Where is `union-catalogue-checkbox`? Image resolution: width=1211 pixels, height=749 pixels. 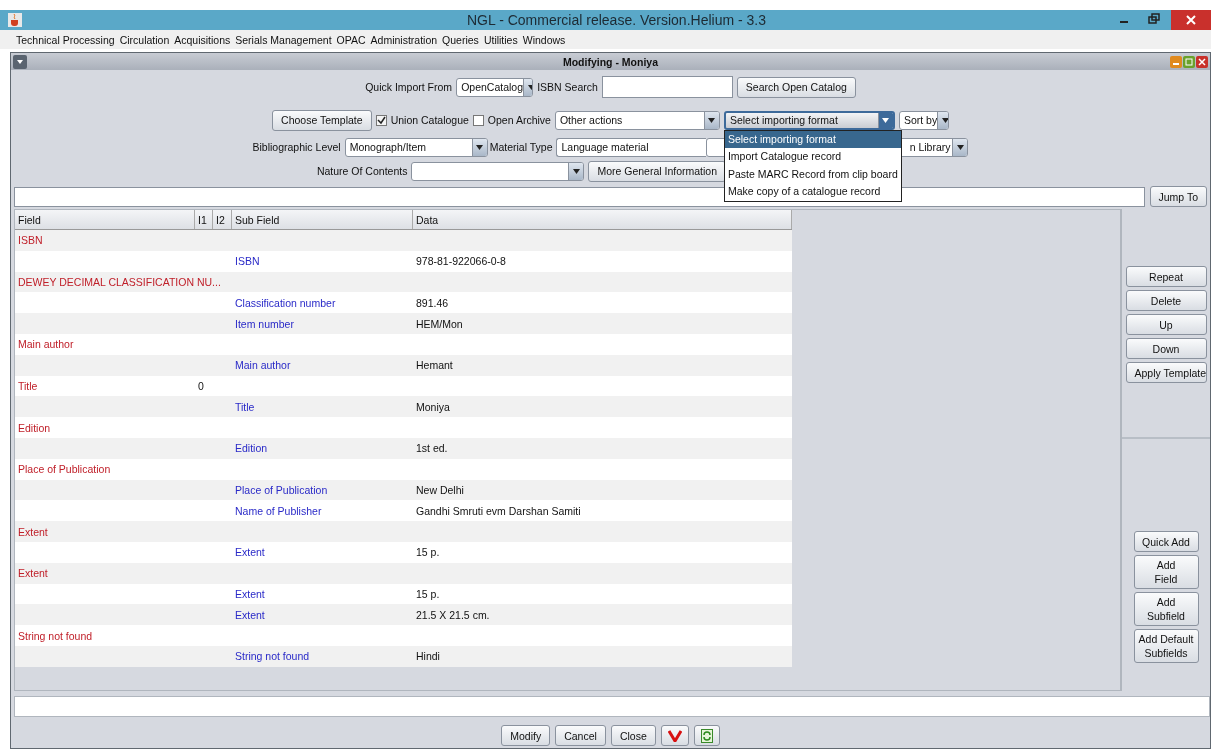
union-catalogue-checkbox is located at coordinates (381, 120).